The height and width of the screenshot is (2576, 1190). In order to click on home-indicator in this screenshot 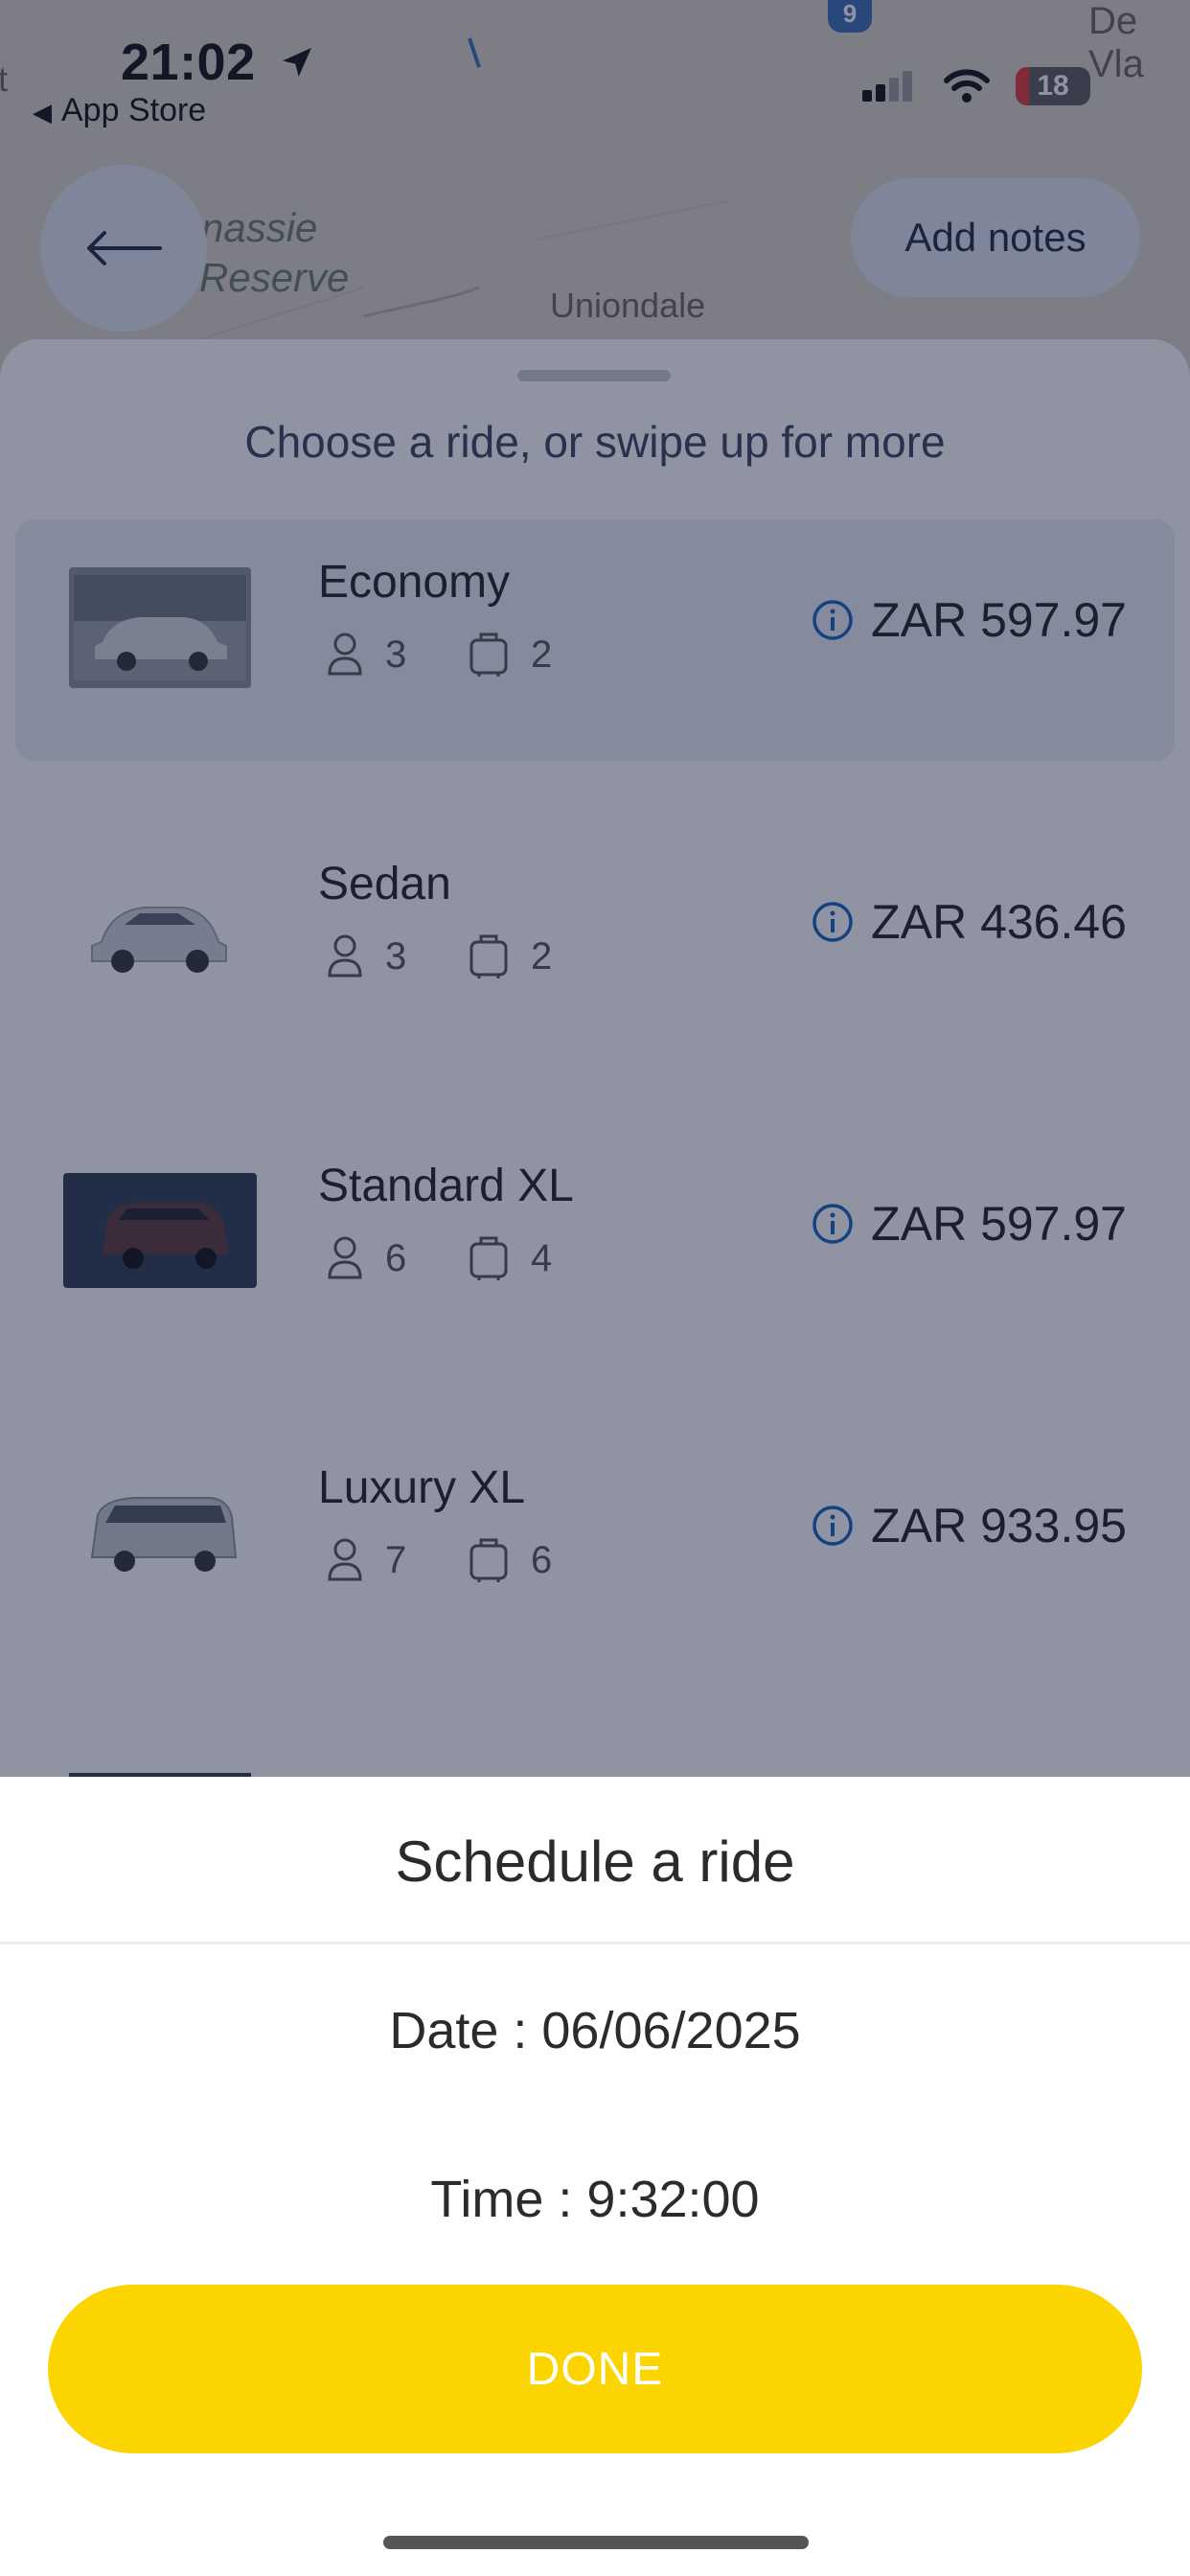, I will do `click(596, 2542)`.